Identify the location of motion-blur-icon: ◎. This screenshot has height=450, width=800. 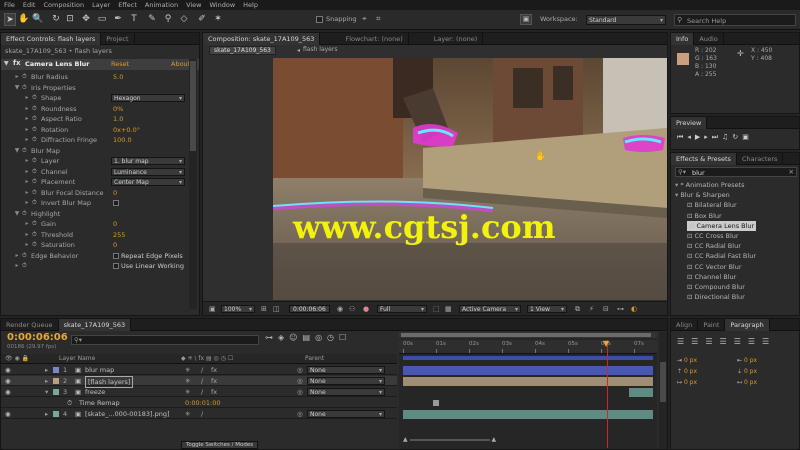
(321, 337).